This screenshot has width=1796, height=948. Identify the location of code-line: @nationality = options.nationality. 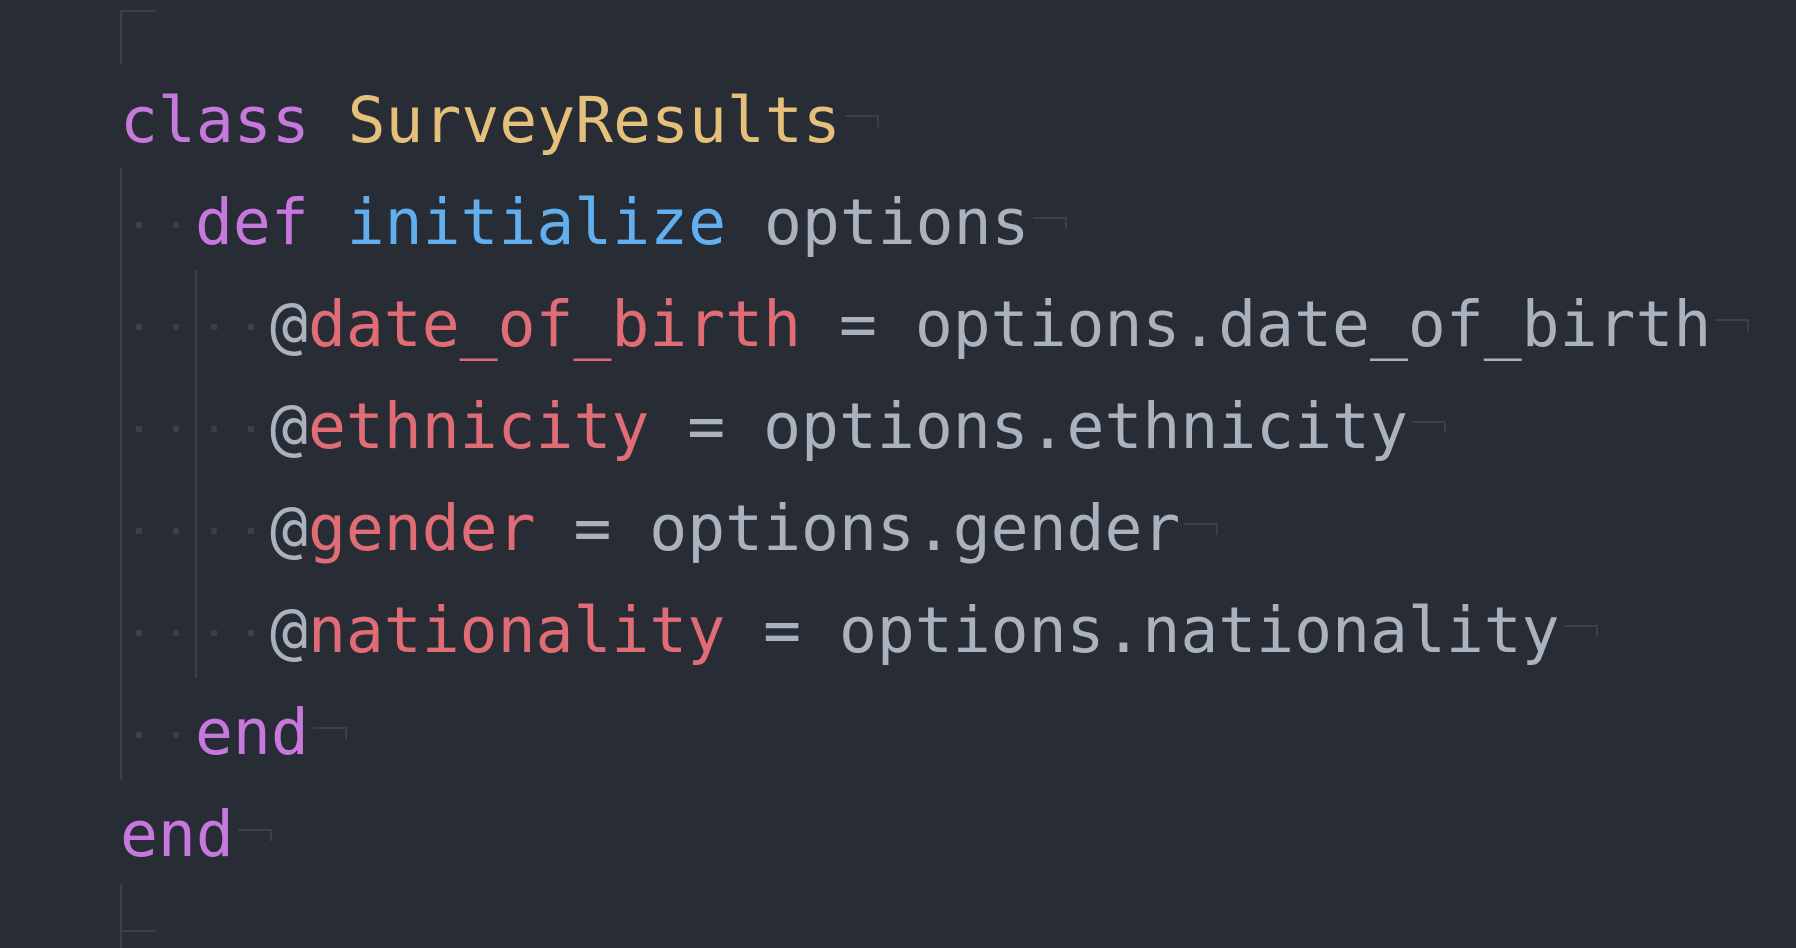
(898, 631).